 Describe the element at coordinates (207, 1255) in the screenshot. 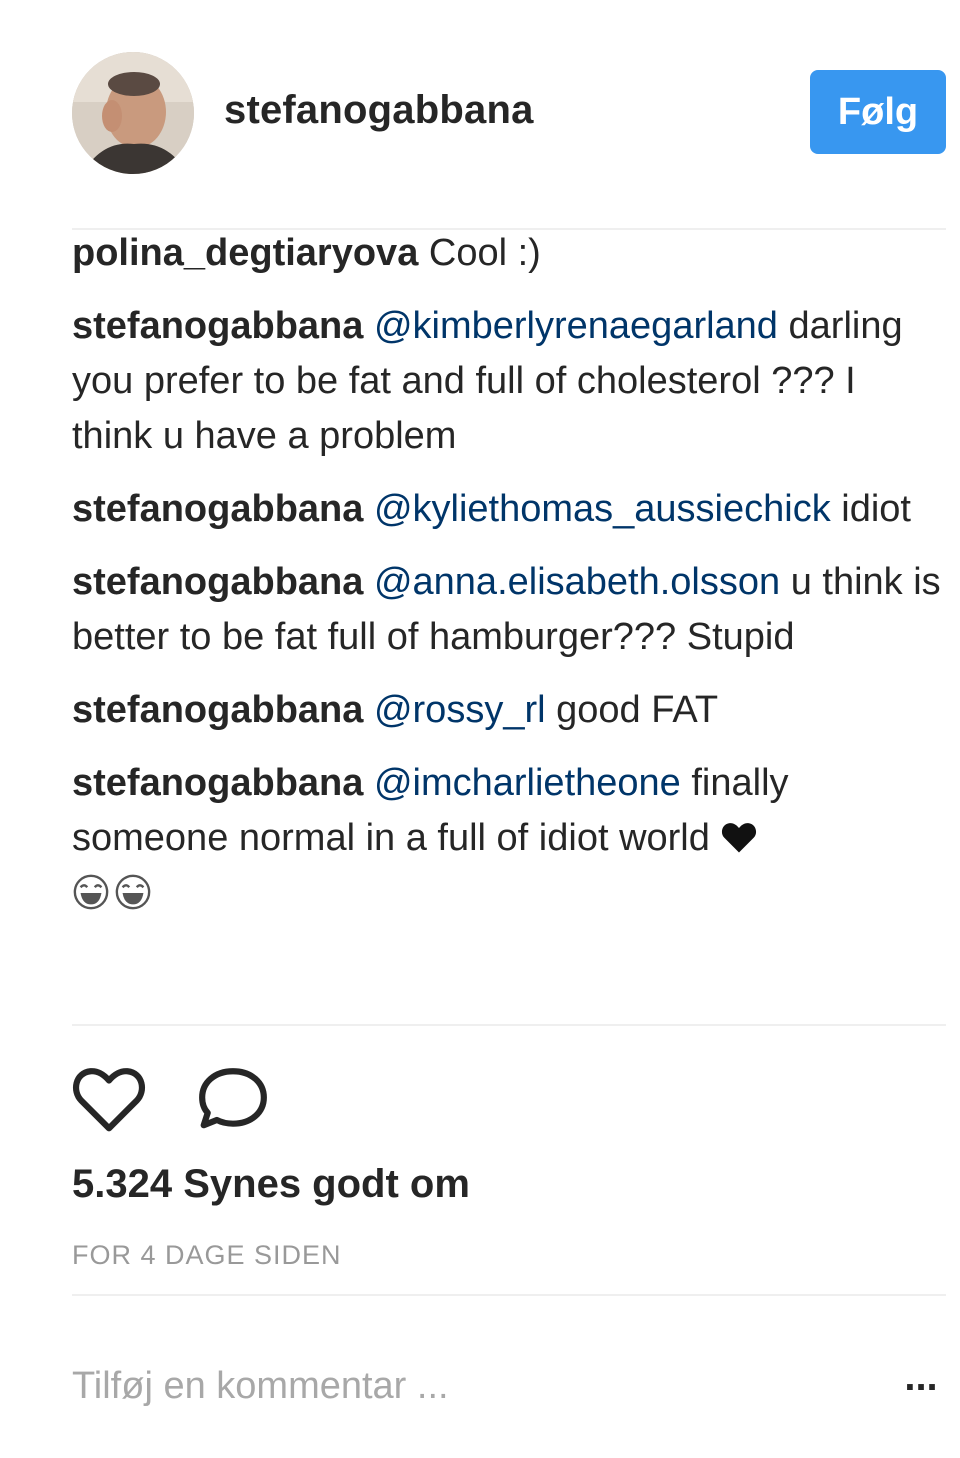

I see `post-timestamp: FOR 4 DAGE SIDEN` at that location.